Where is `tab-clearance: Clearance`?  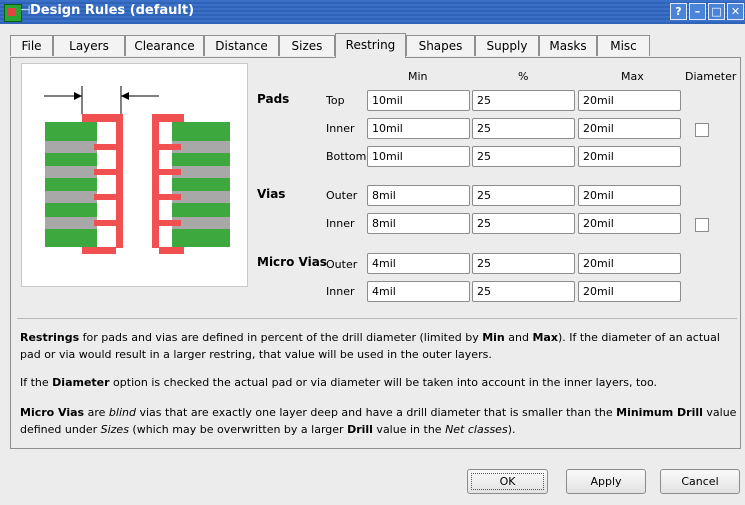 tab-clearance: Clearance is located at coordinates (164, 45).